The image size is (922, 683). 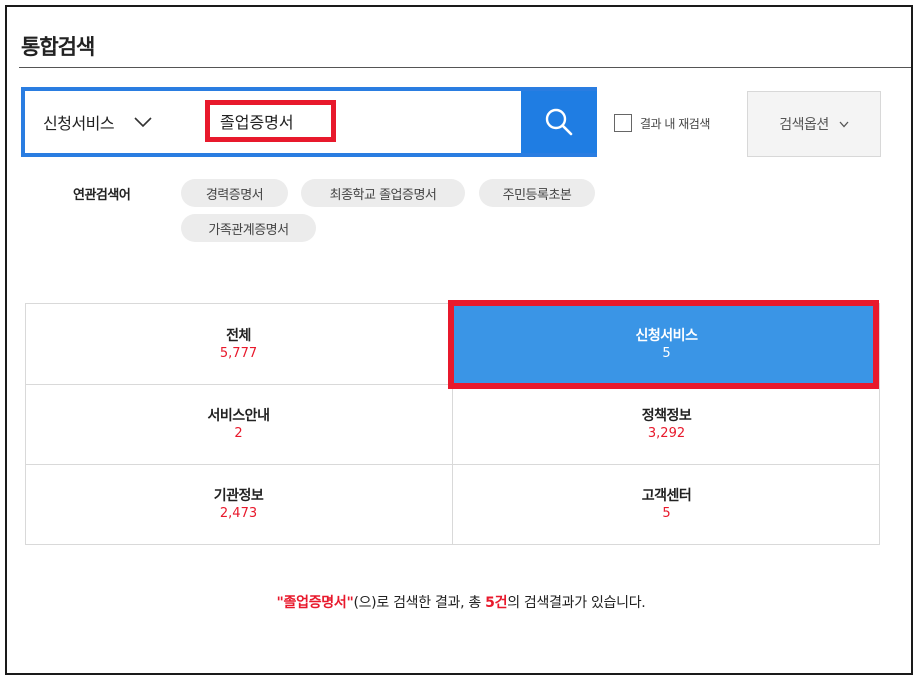 I want to click on summary-query: "졸업증명서", so click(x=315, y=603).